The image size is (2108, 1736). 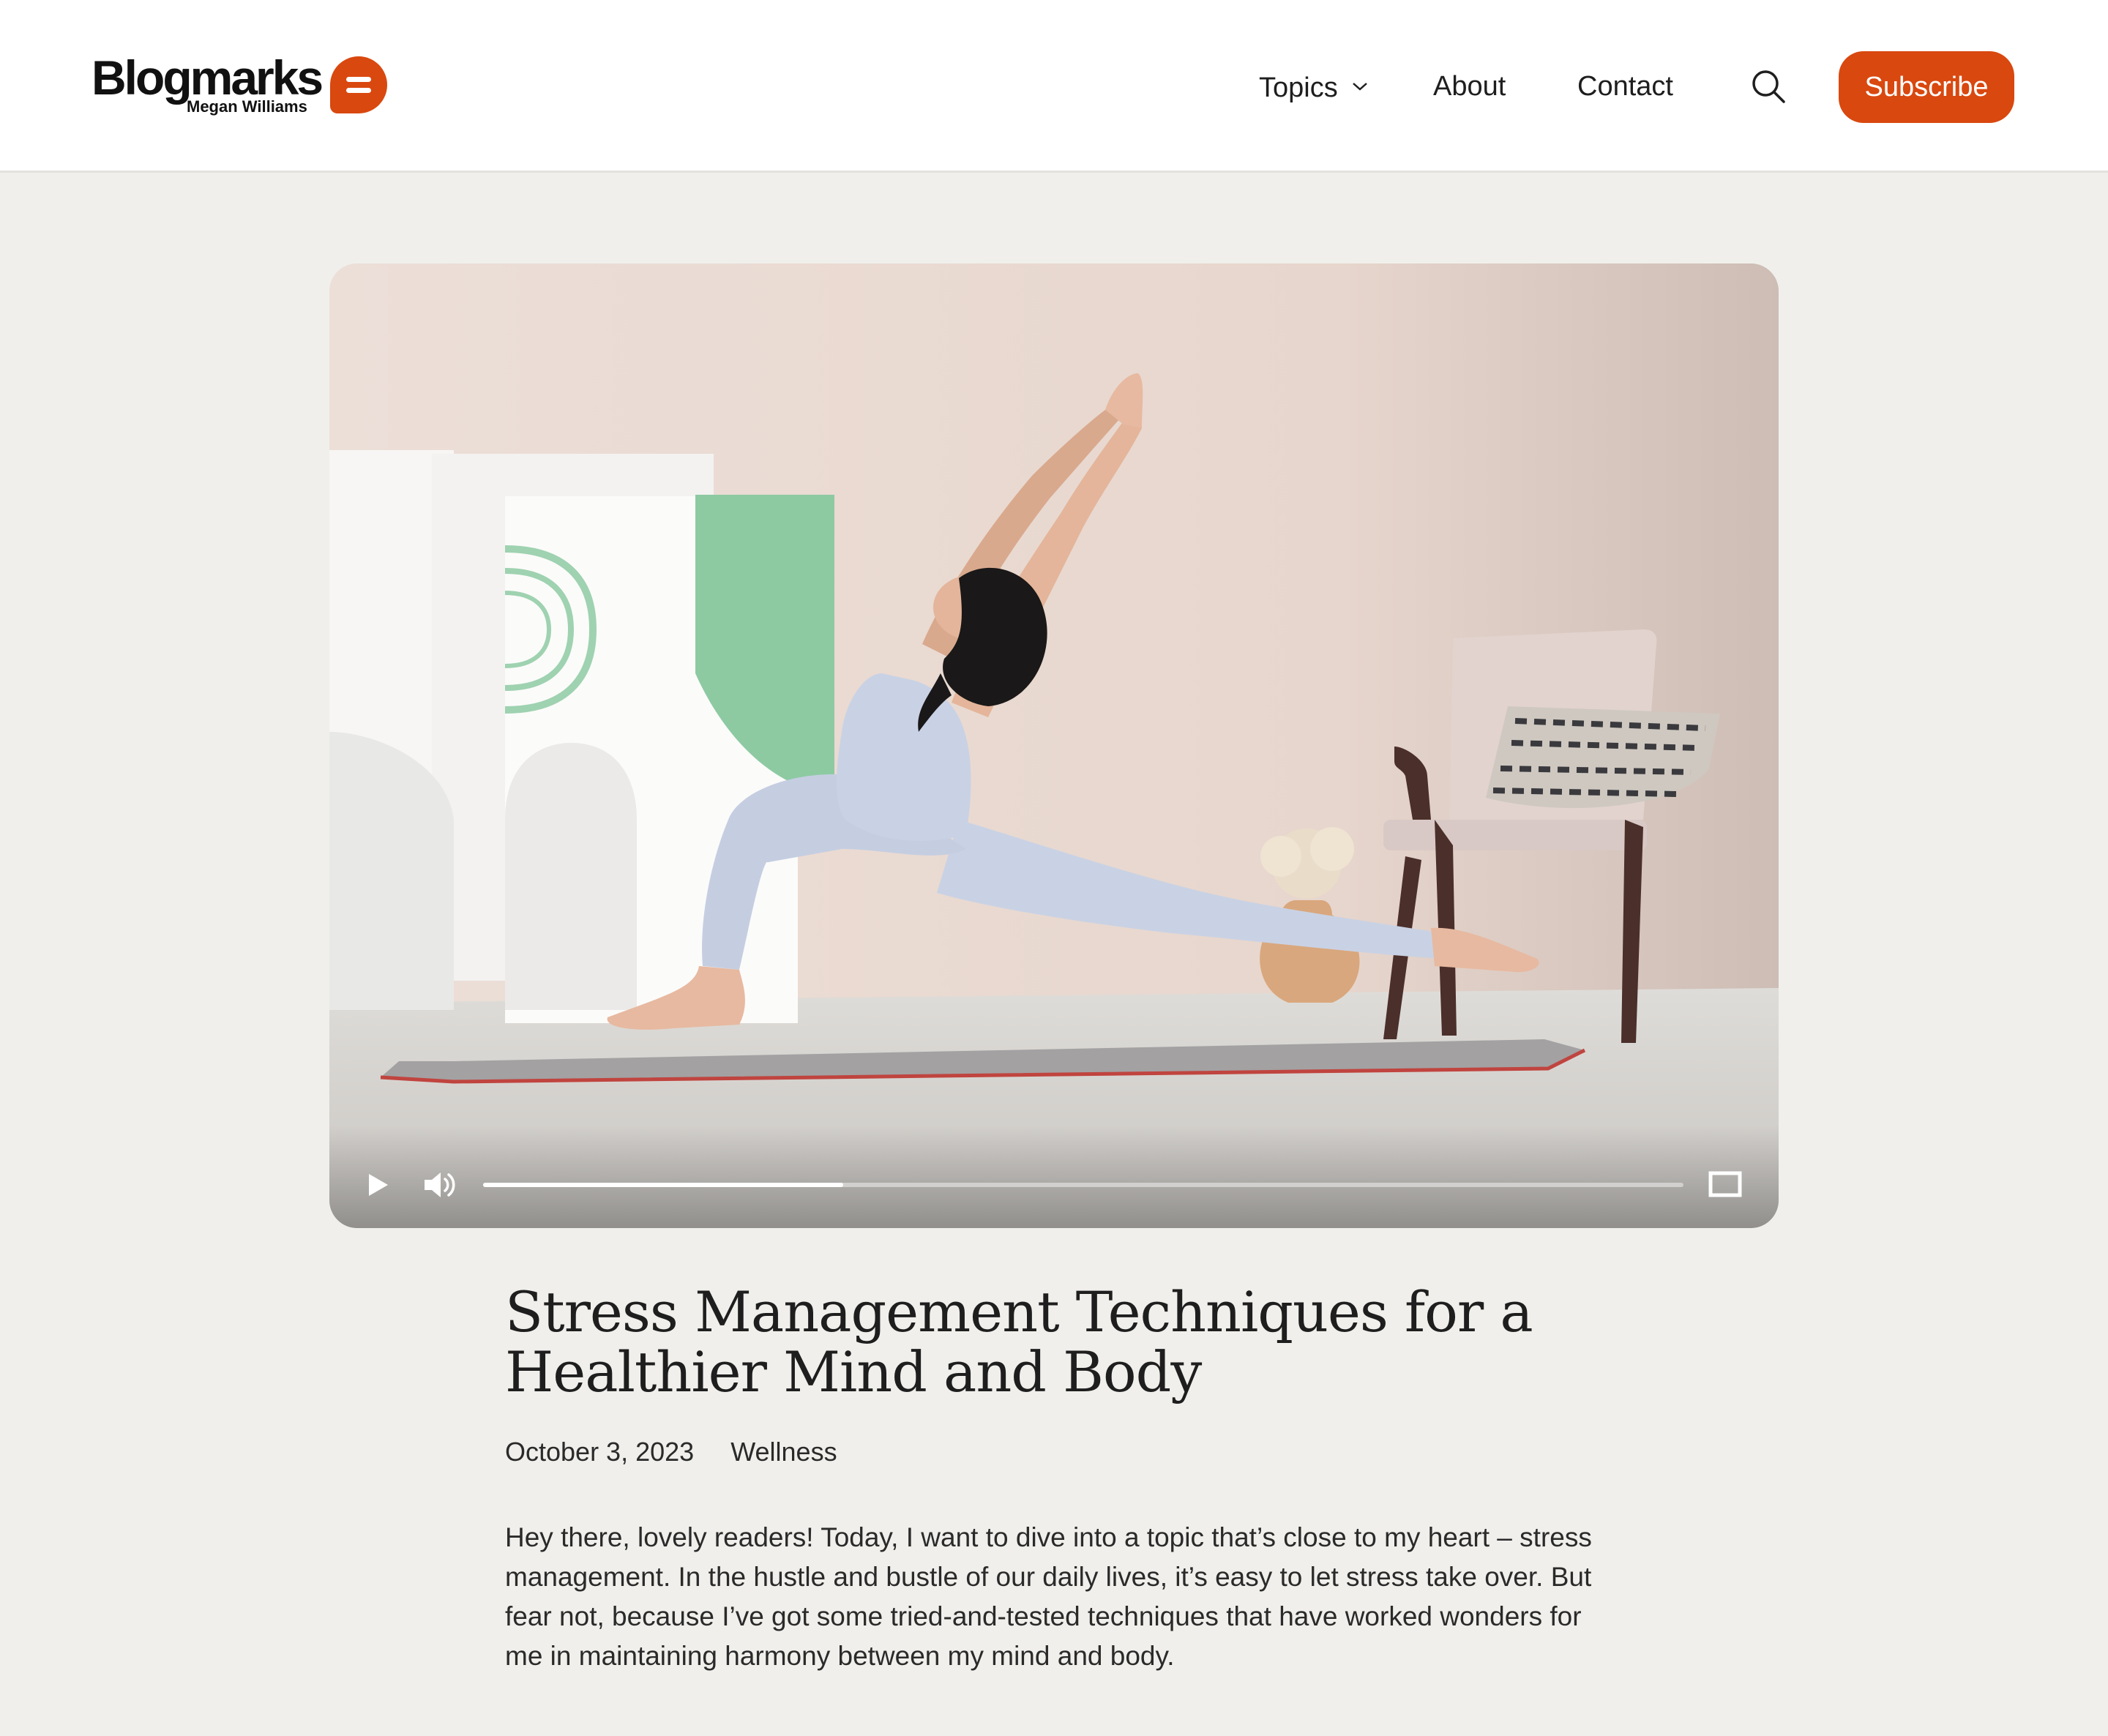 I want to click on article-category: Wellness, so click(x=783, y=1452).